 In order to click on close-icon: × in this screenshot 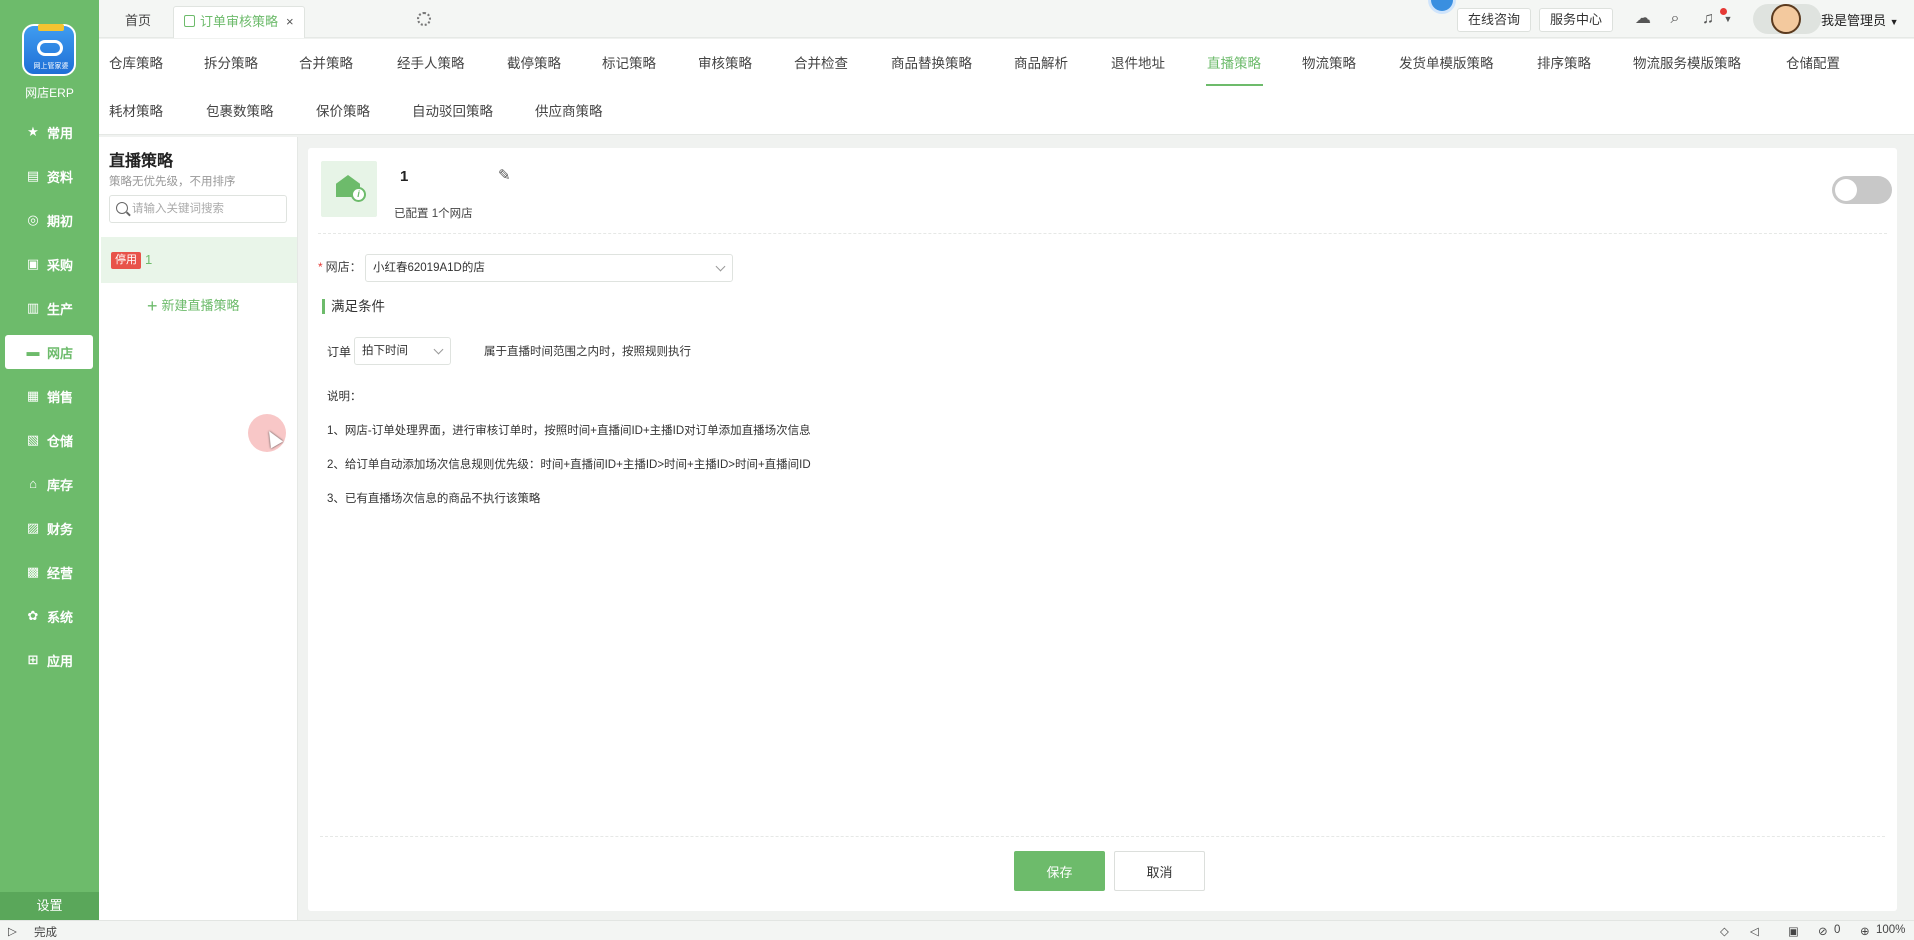, I will do `click(290, 21)`.